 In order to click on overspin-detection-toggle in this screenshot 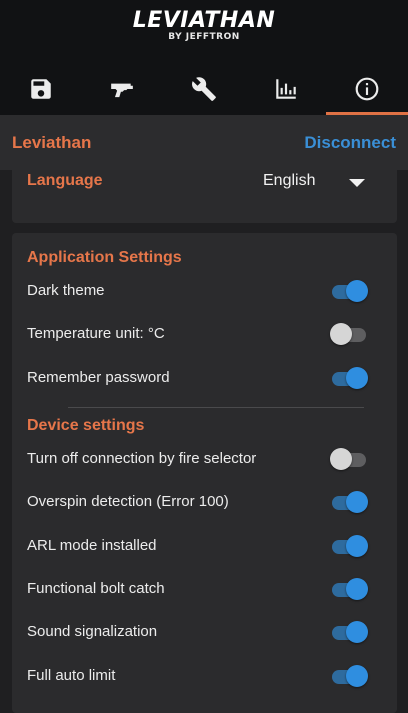, I will do `click(349, 502)`.